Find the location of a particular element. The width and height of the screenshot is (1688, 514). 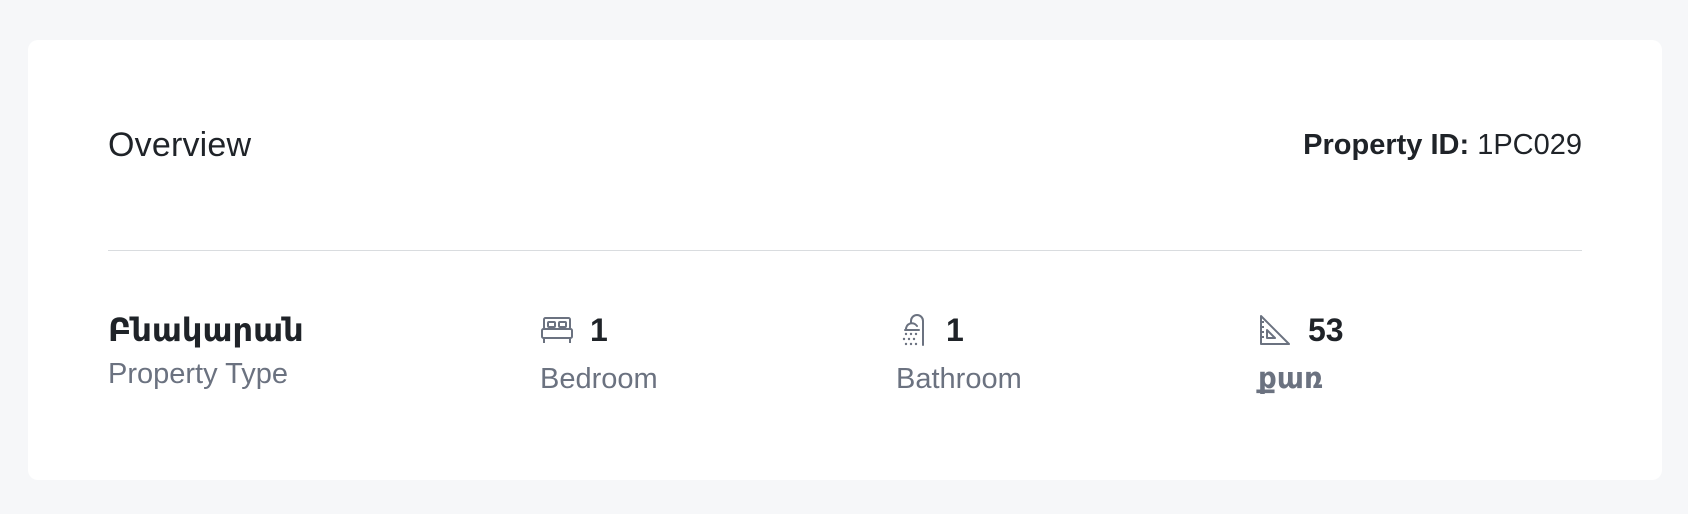

bed-icon is located at coordinates (557, 330).